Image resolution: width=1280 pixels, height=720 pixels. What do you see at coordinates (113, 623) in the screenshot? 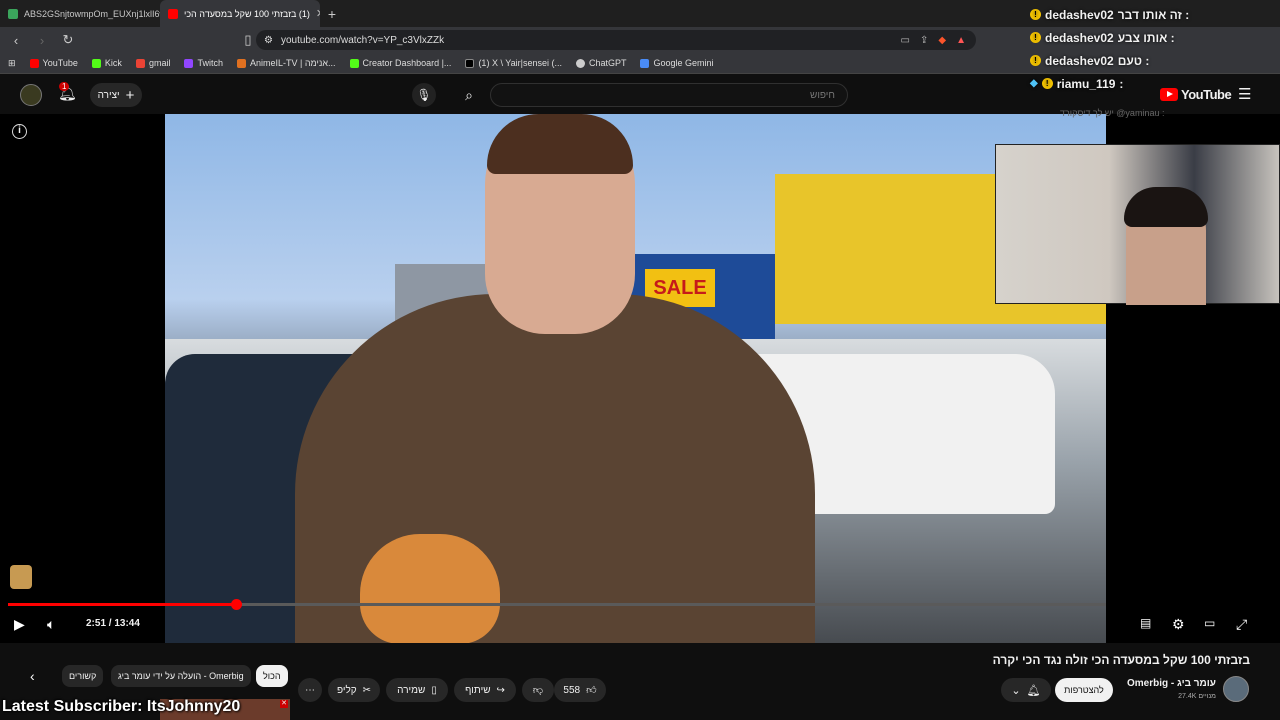
I see `time-display: 2:51 / 13:44` at bounding box center [113, 623].